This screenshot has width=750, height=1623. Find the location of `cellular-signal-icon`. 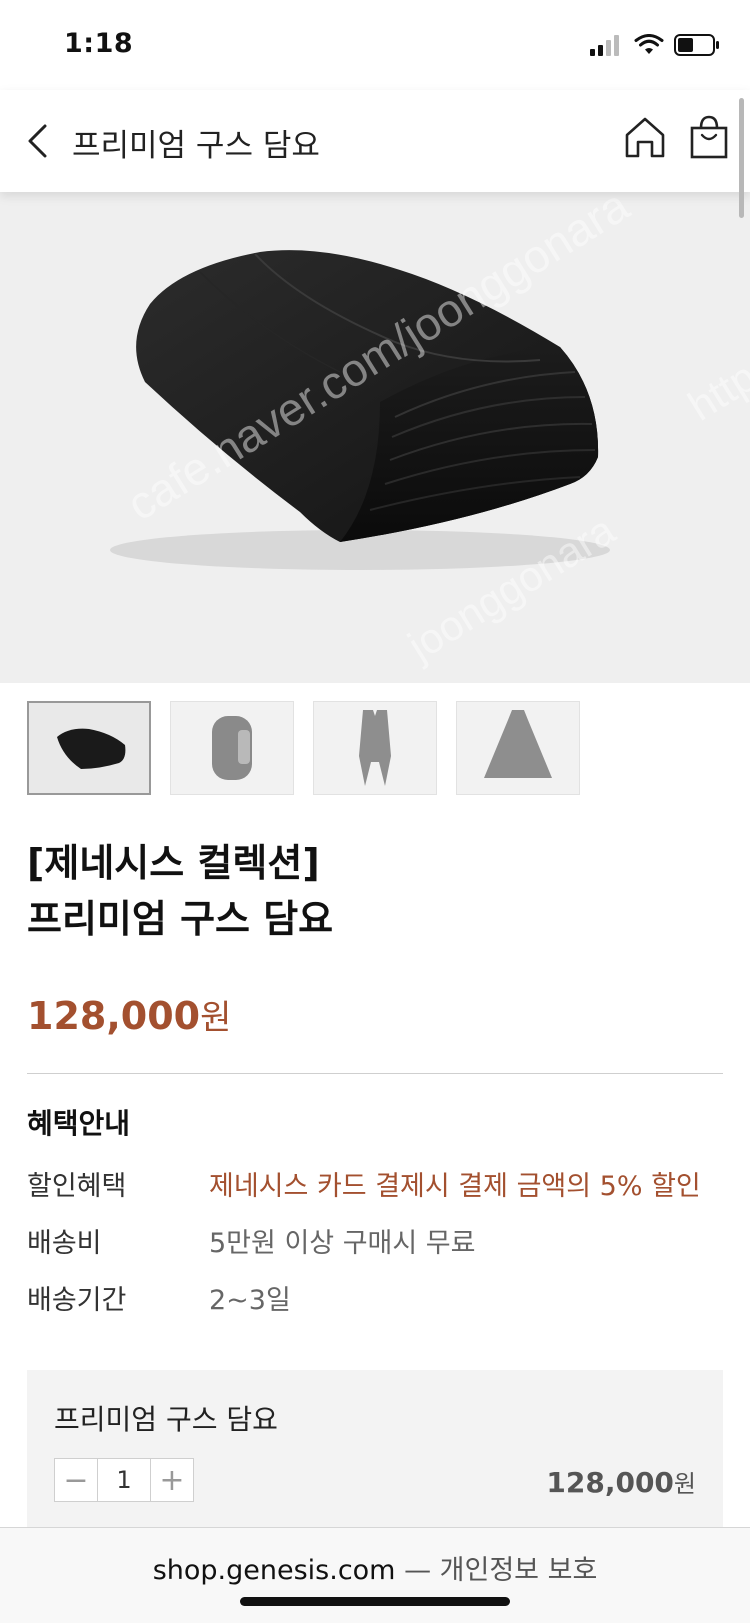

cellular-signal-icon is located at coordinates (604, 45).